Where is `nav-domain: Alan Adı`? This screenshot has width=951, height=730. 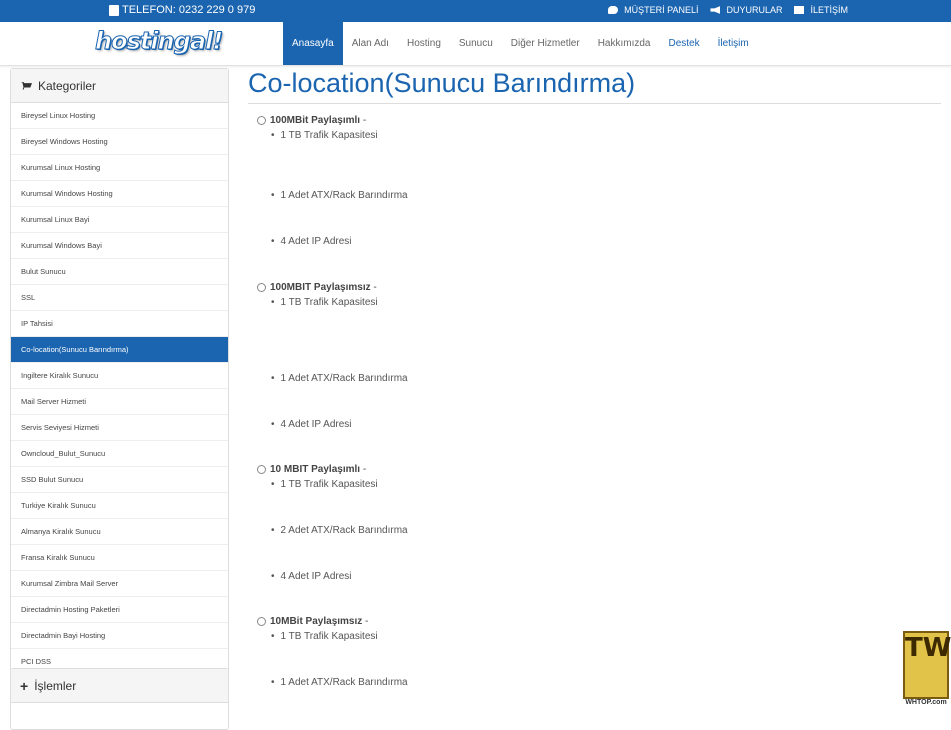
nav-domain: Alan Adı is located at coordinates (370, 43).